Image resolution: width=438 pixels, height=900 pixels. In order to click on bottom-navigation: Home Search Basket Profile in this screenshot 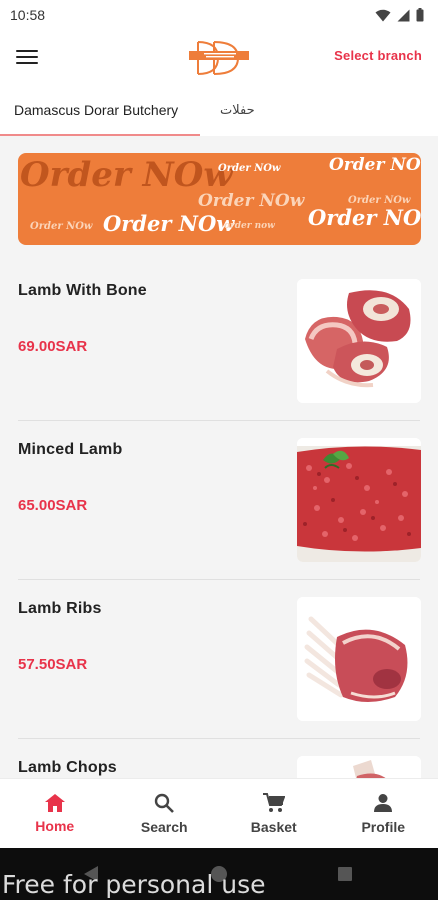, I will do `click(219, 813)`.